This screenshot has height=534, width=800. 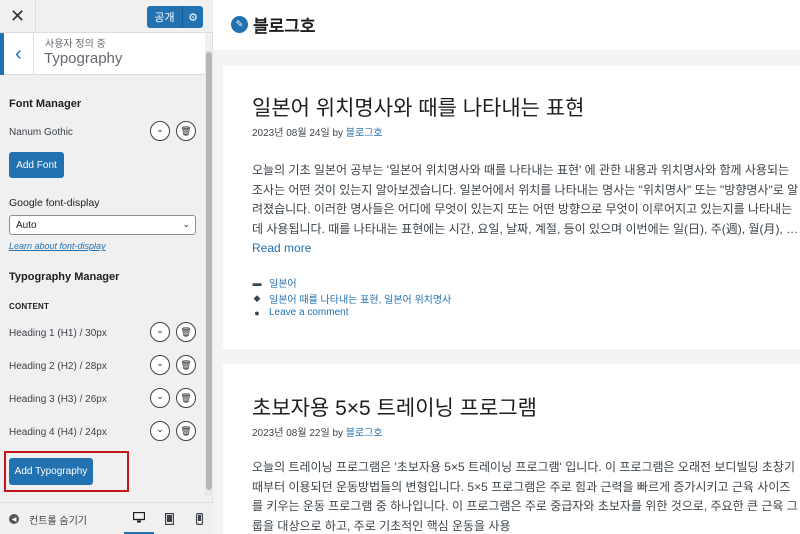 I want to click on post-comment-row: ● Leave a comment, so click(x=300, y=312).